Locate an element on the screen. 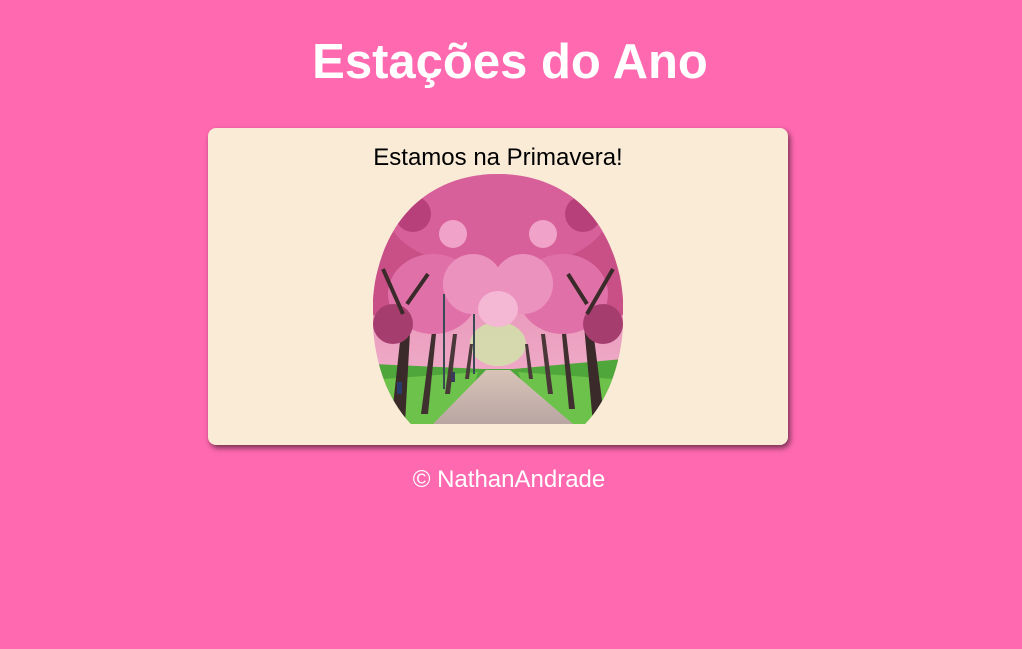  cherry-blossom-path-photo is located at coordinates (498, 299).